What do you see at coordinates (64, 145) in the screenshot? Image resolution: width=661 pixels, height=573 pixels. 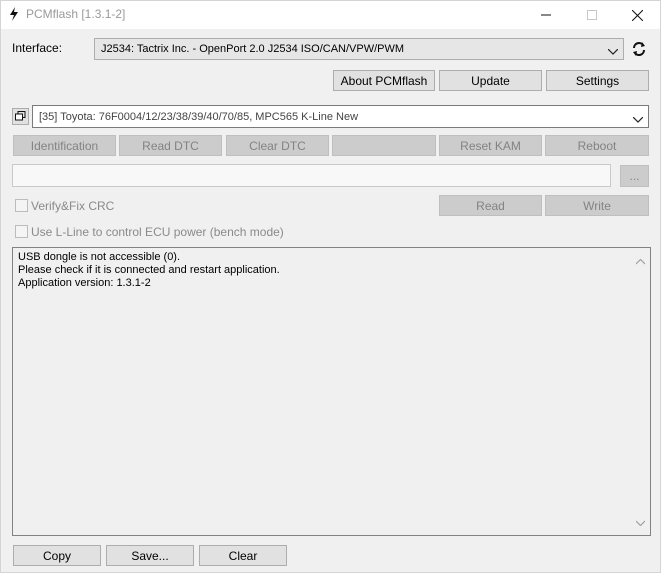 I see `identification-button: Identification` at bounding box center [64, 145].